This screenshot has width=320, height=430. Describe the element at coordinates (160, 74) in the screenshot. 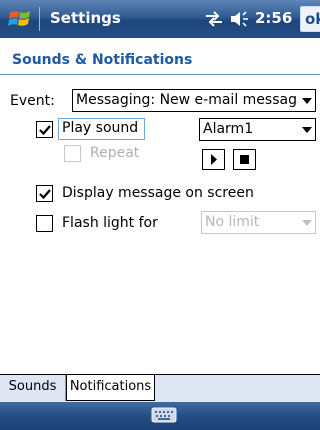

I see `header-divider` at that location.